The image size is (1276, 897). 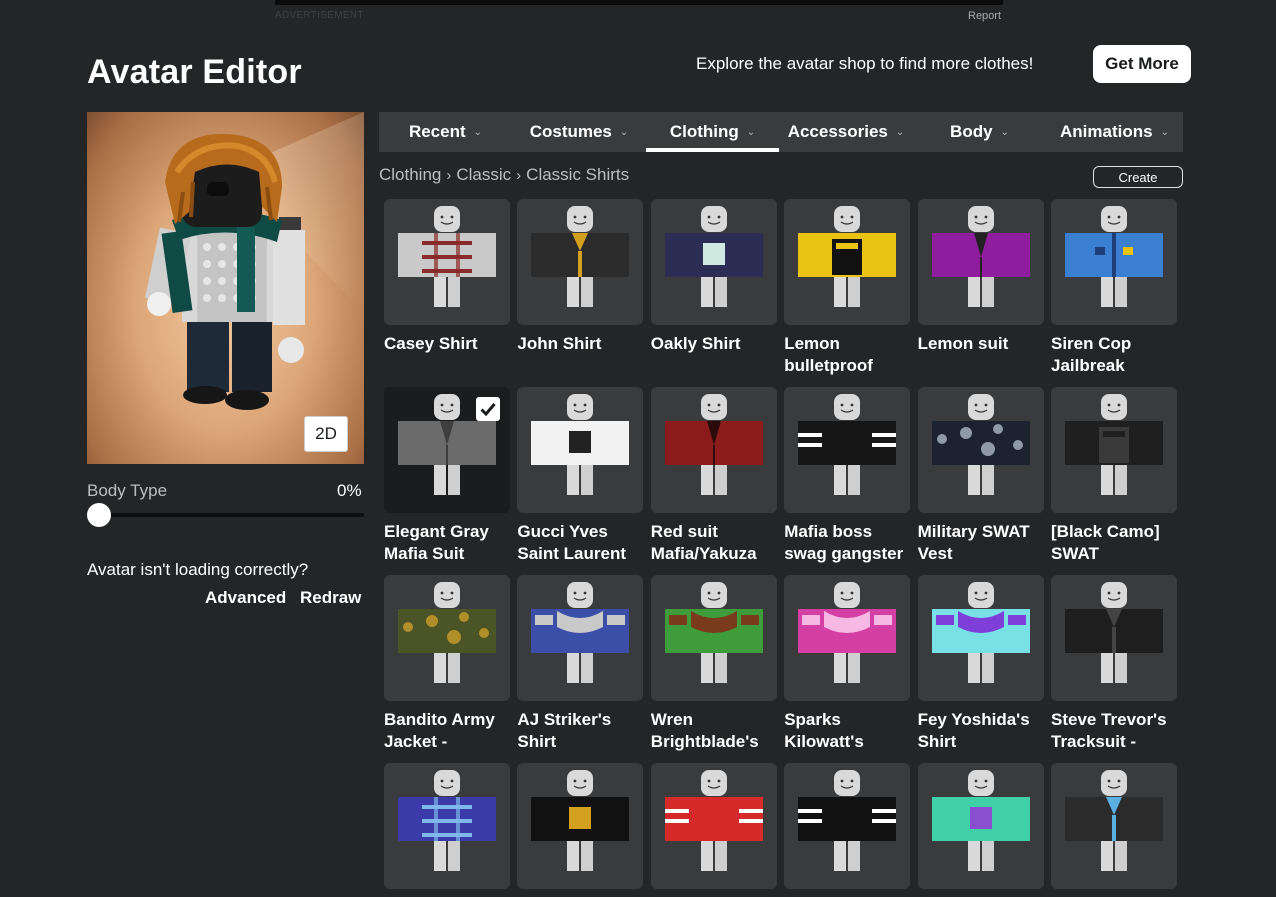 I want to click on item-name: Steve Trevor's Tracksuit -, so click(x=1114, y=731).